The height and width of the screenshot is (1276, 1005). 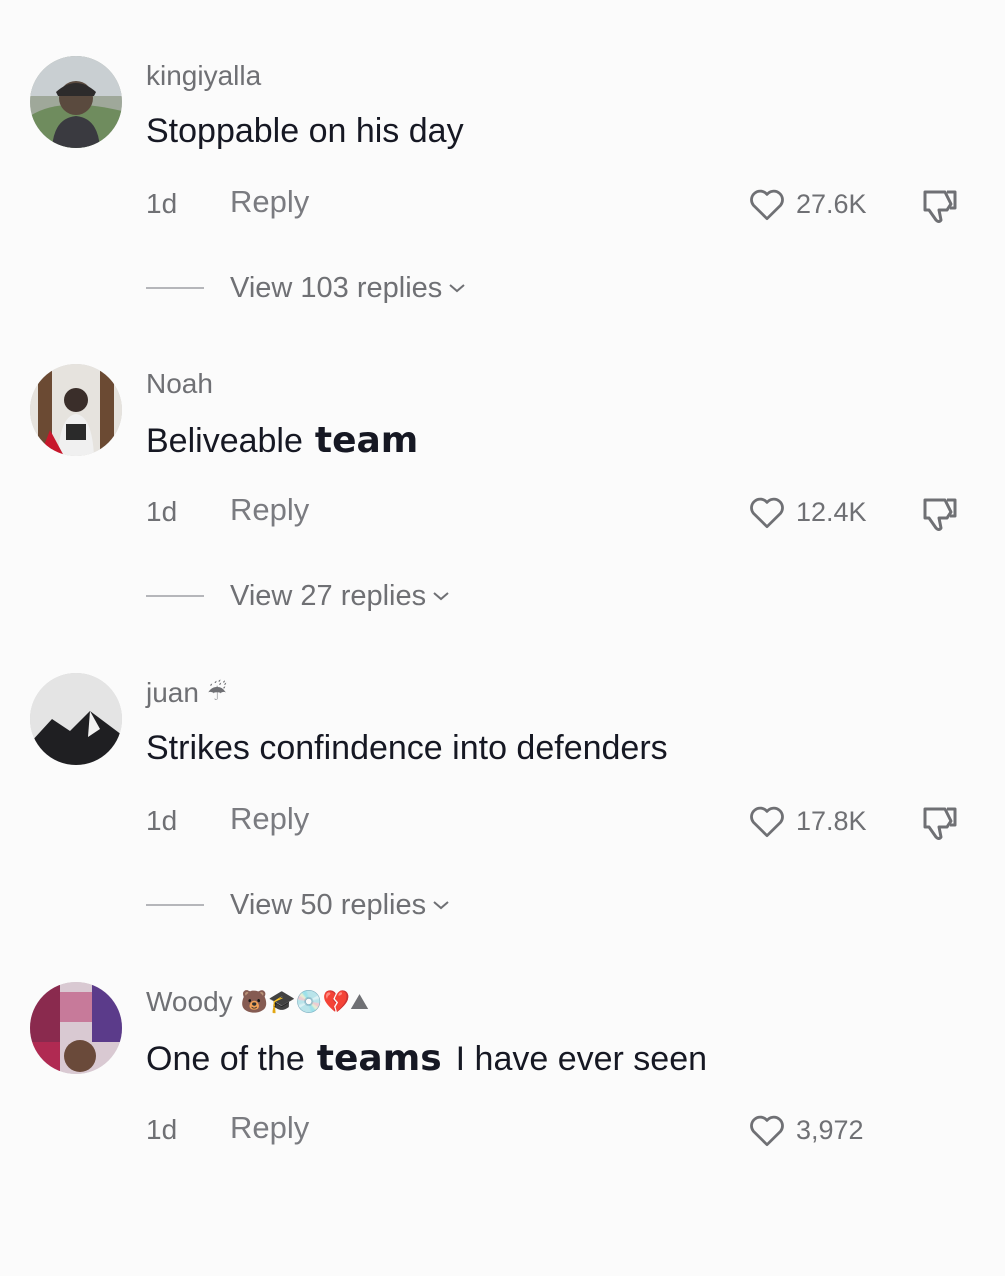 What do you see at coordinates (179, 384) in the screenshot?
I see `username: Noah` at bounding box center [179, 384].